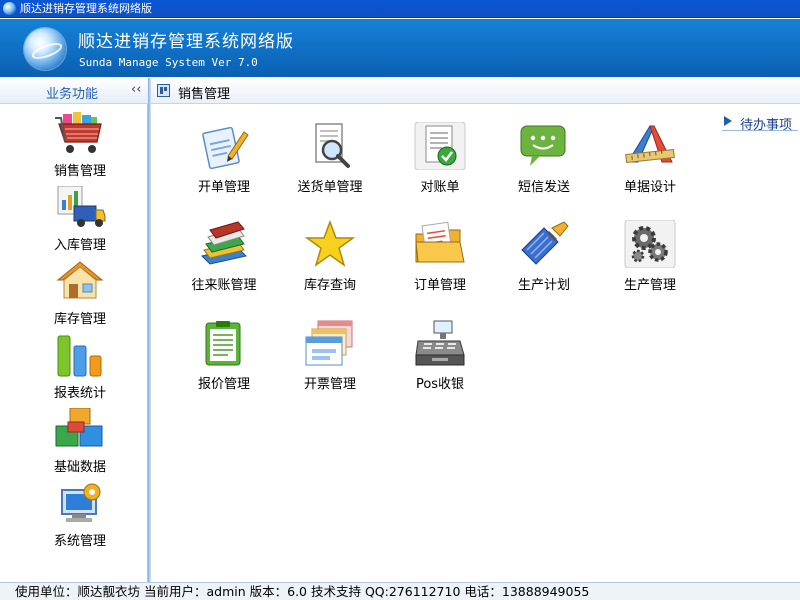 The height and width of the screenshot is (600, 800). I want to click on app-label: 开票管理, so click(329, 384).